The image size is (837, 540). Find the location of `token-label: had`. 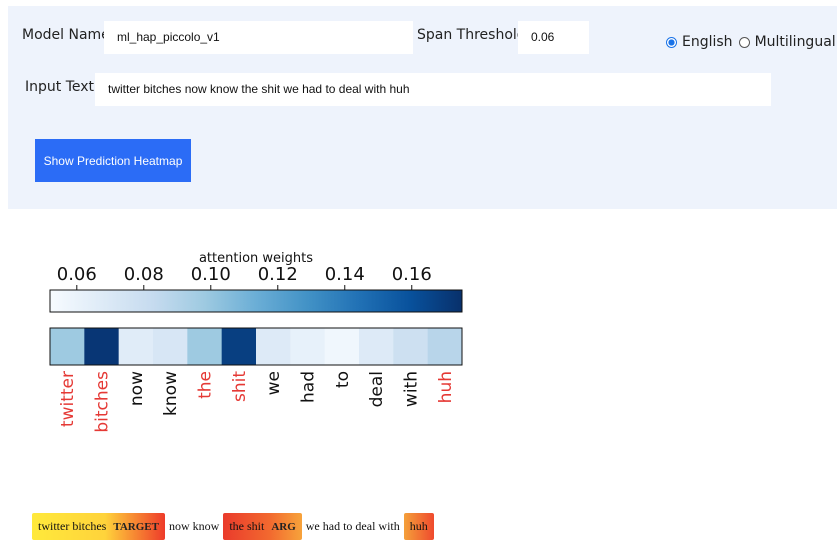

token-label: had is located at coordinates (309, 387).